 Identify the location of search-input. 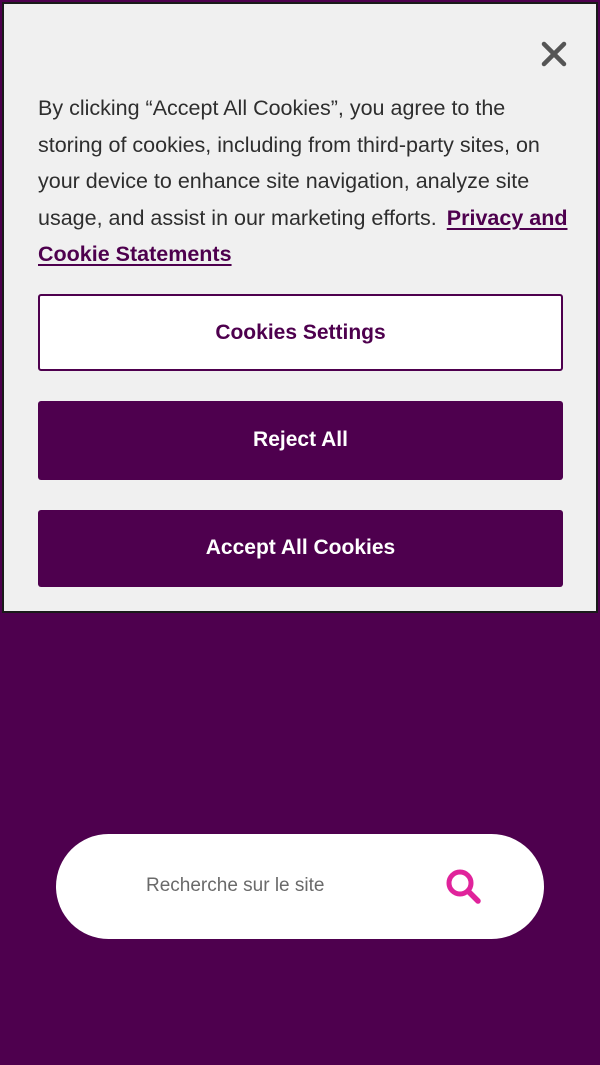
(281, 886).